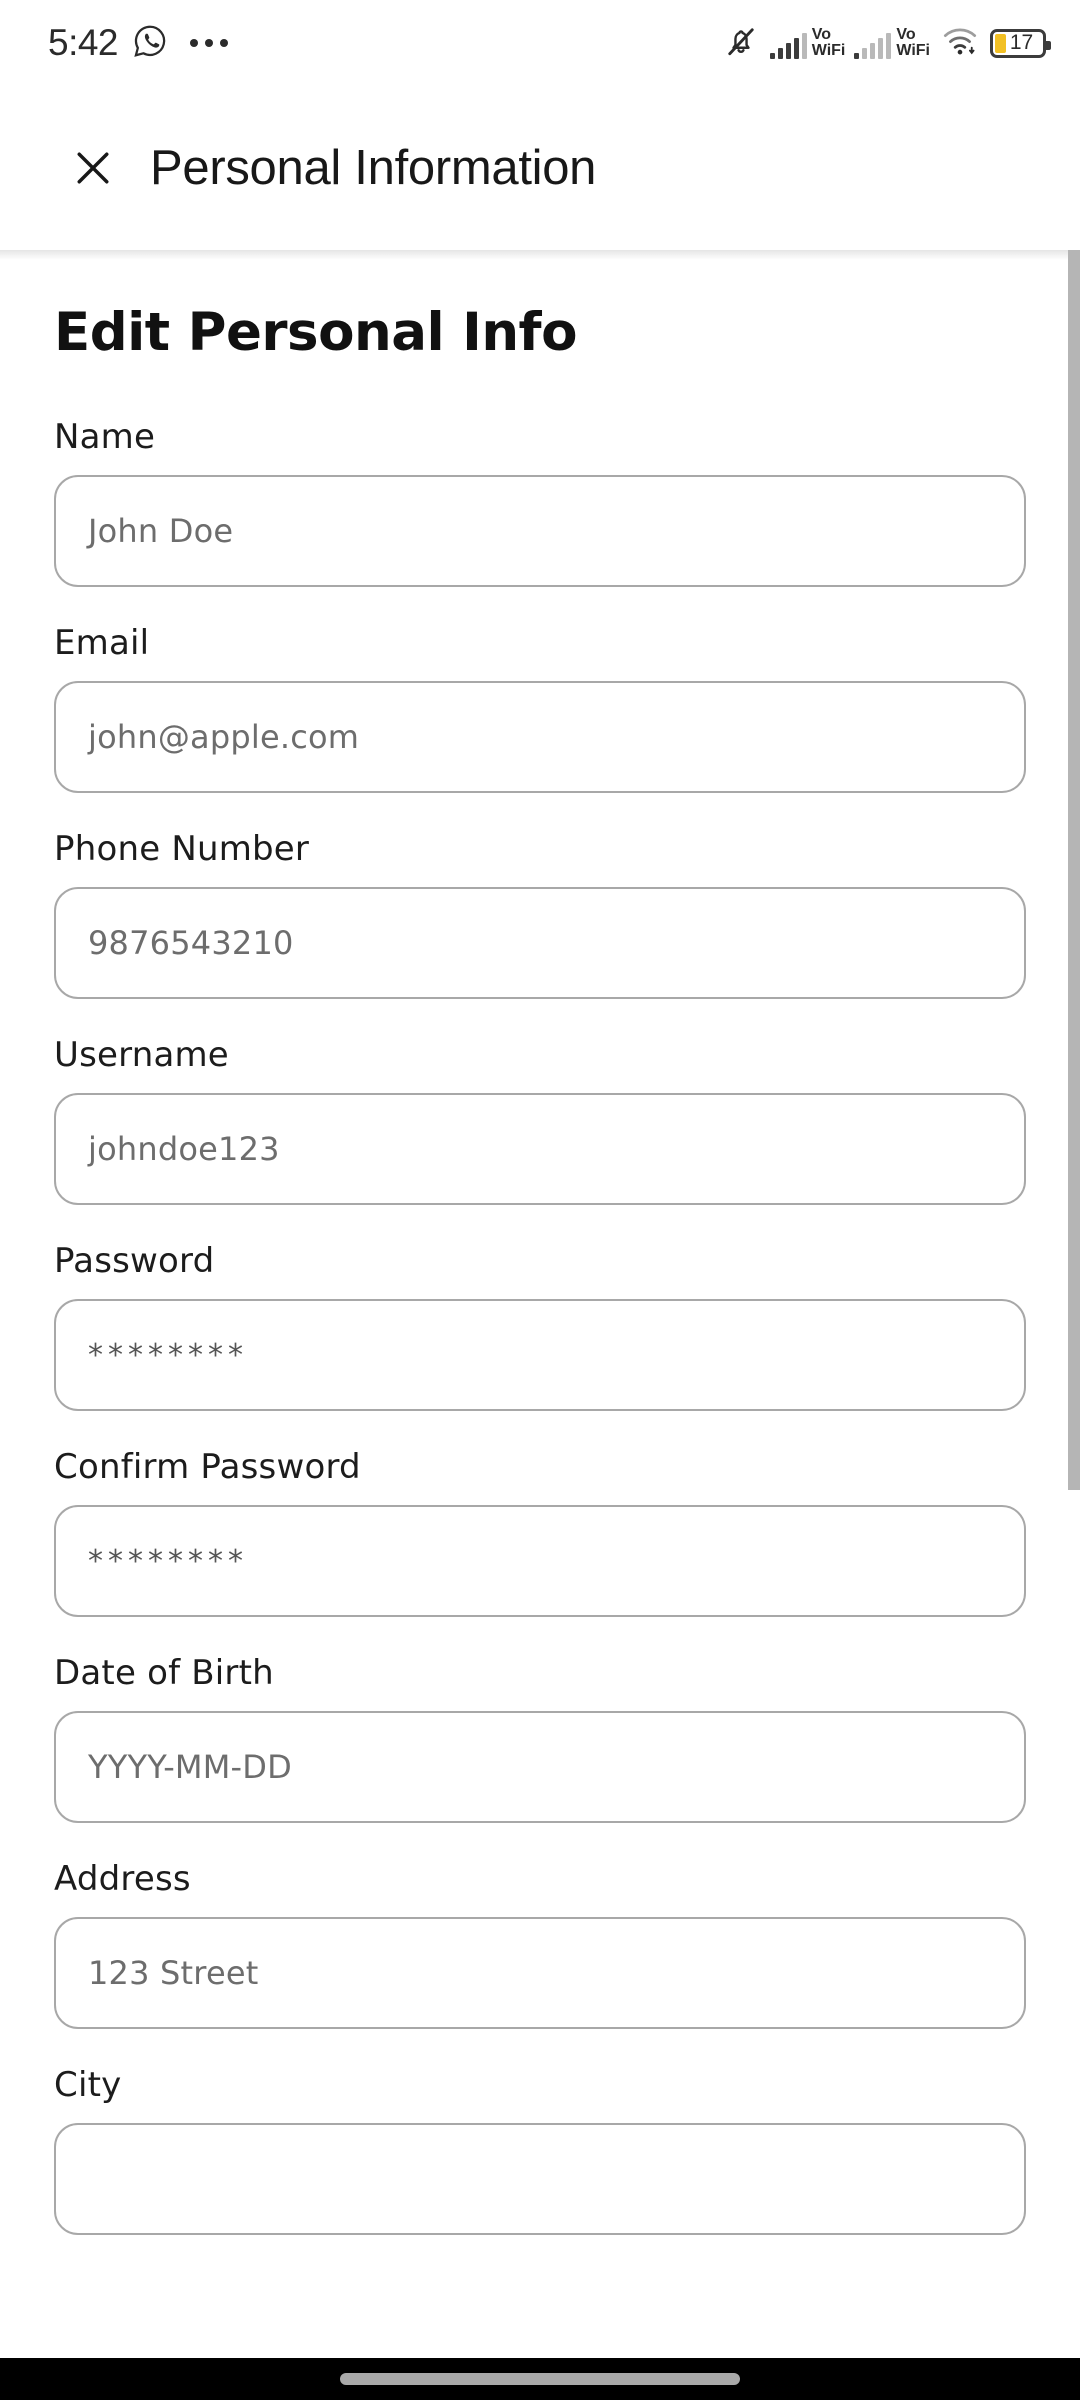 This screenshot has height=2400, width=1080. What do you see at coordinates (88, 2085) in the screenshot?
I see `field-label: City` at bounding box center [88, 2085].